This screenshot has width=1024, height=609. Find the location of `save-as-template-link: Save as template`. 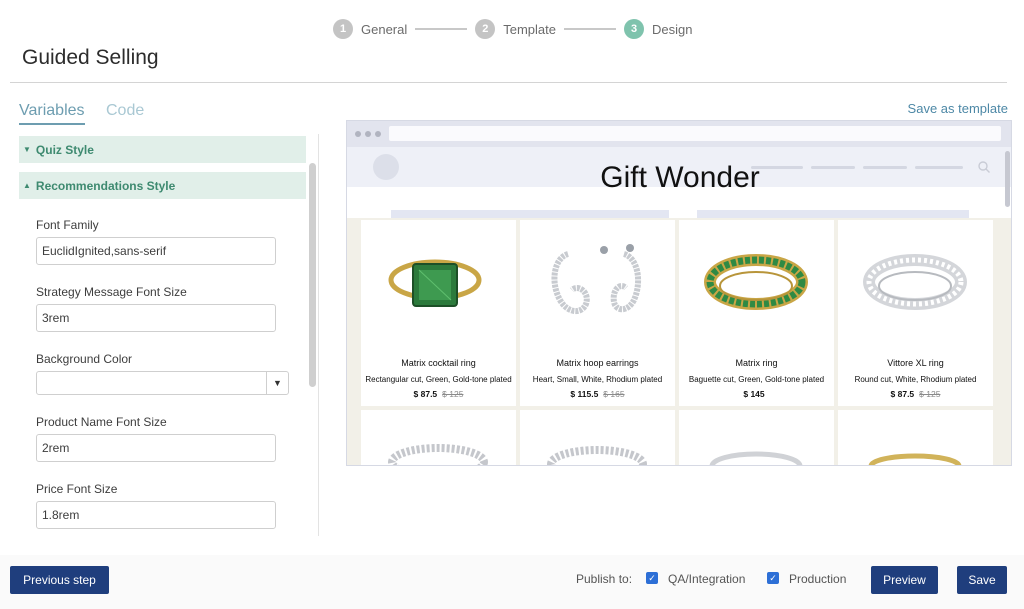

save-as-template-link: Save as template is located at coordinates (958, 108).